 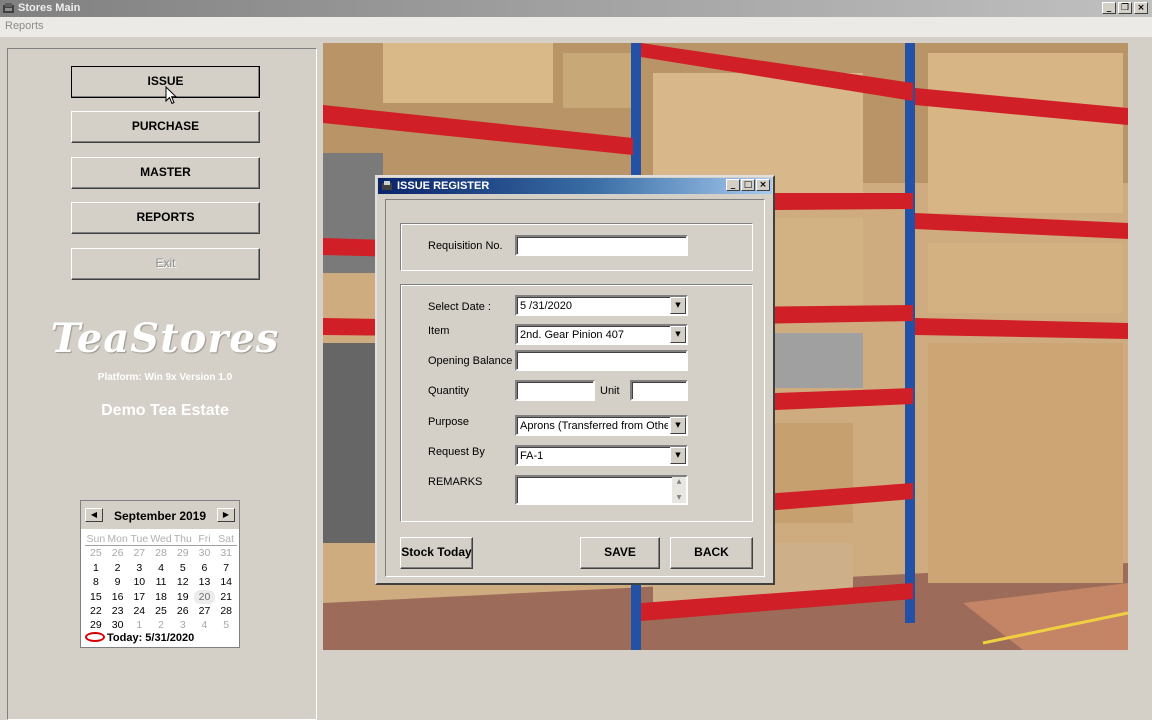 What do you see at coordinates (165, 410) in the screenshot?
I see `estate-name: Demo Tea Estate` at bounding box center [165, 410].